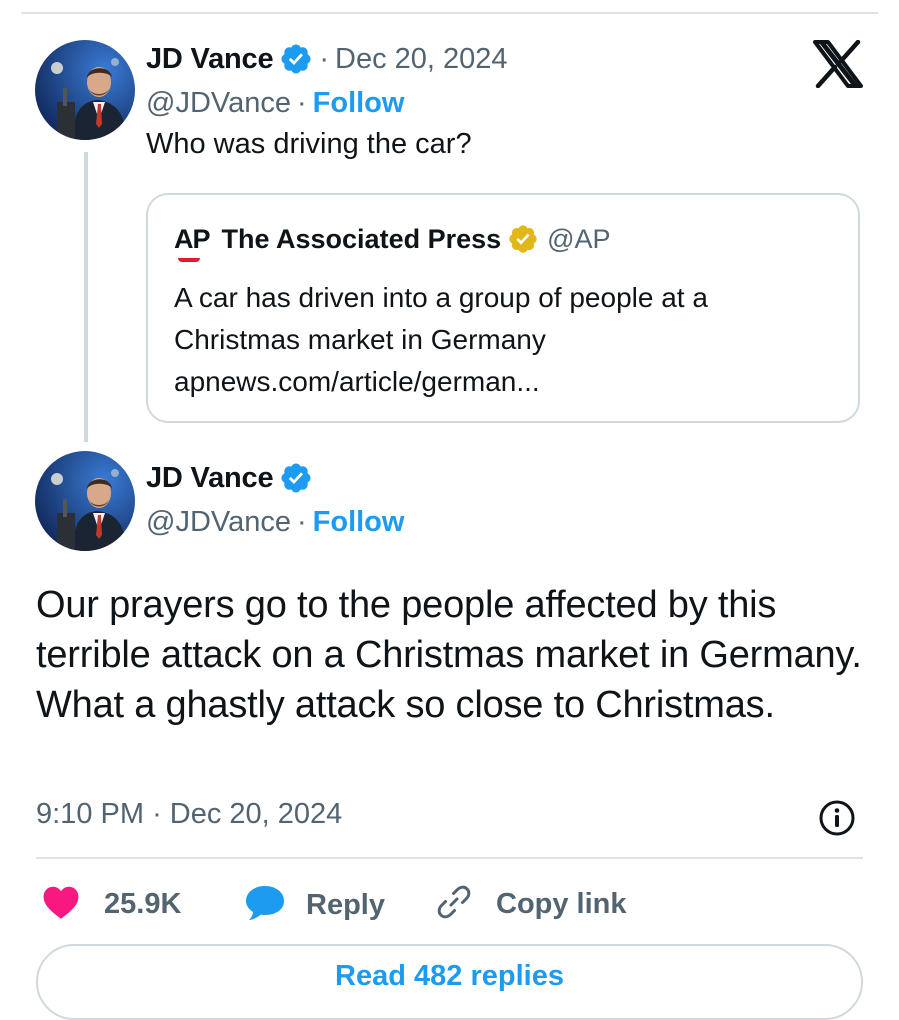 The height and width of the screenshot is (1020, 899). I want to click on reply-label: Reply, so click(345, 905).